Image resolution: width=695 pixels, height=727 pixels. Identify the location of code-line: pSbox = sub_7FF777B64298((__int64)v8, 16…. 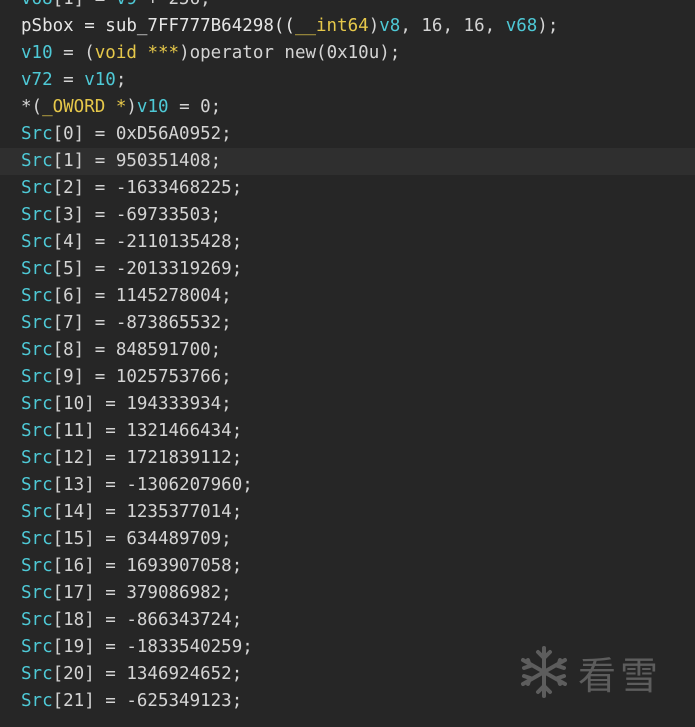
(347, 26).